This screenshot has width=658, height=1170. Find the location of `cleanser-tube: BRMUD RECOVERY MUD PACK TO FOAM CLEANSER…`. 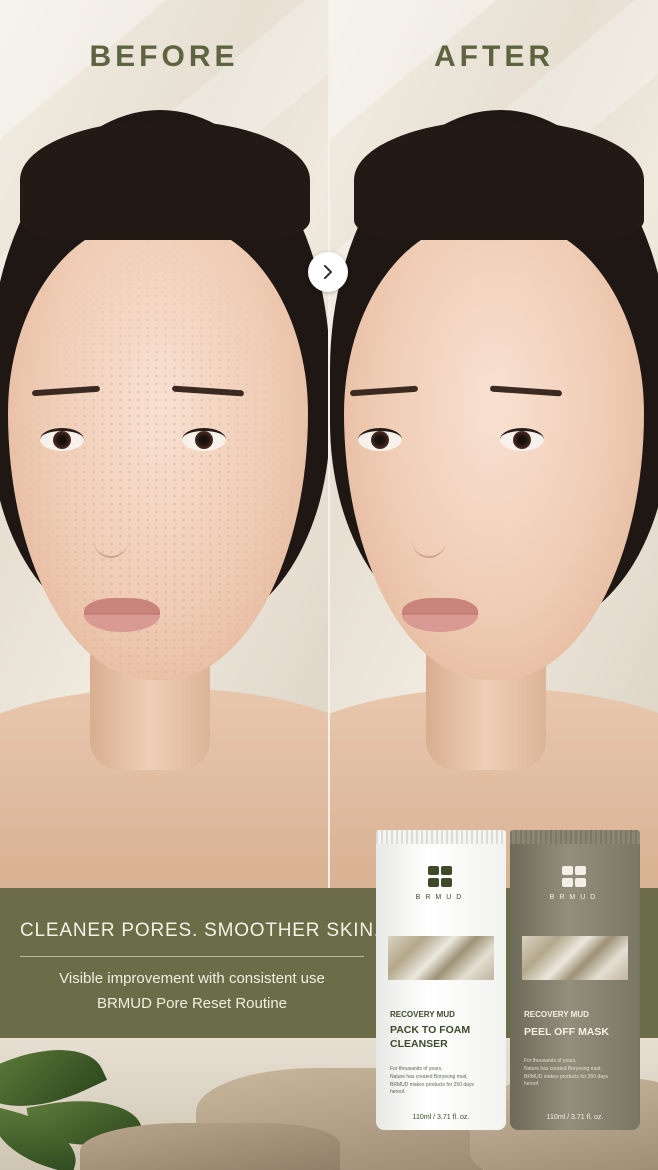

cleanser-tube: BRMUD RECOVERY MUD PACK TO FOAM CLEANSER… is located at coordinates (441, 980).